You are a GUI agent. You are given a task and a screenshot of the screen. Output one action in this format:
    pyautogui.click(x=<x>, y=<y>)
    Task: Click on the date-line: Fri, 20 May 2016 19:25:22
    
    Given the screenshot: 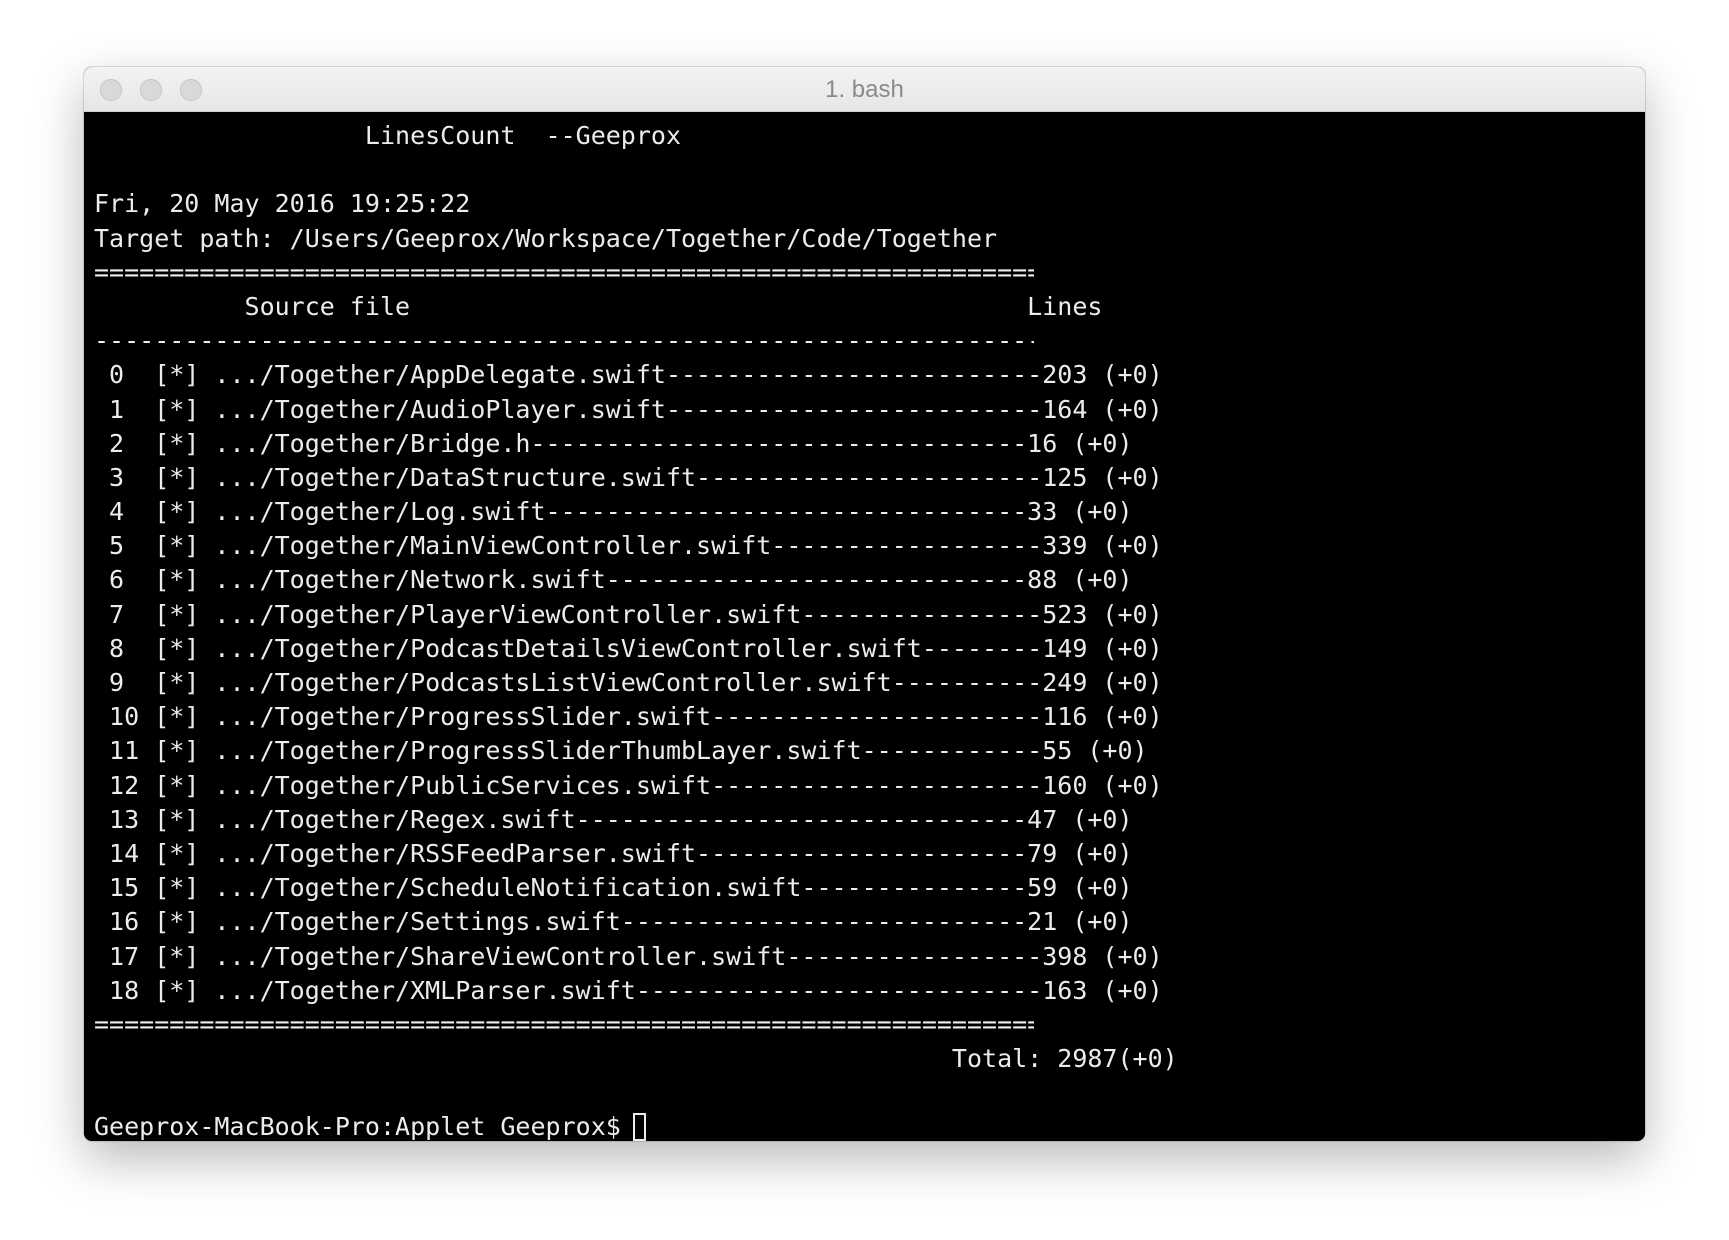 What is the action you would take?
    pyautogui.click(x=282, y=204)
    